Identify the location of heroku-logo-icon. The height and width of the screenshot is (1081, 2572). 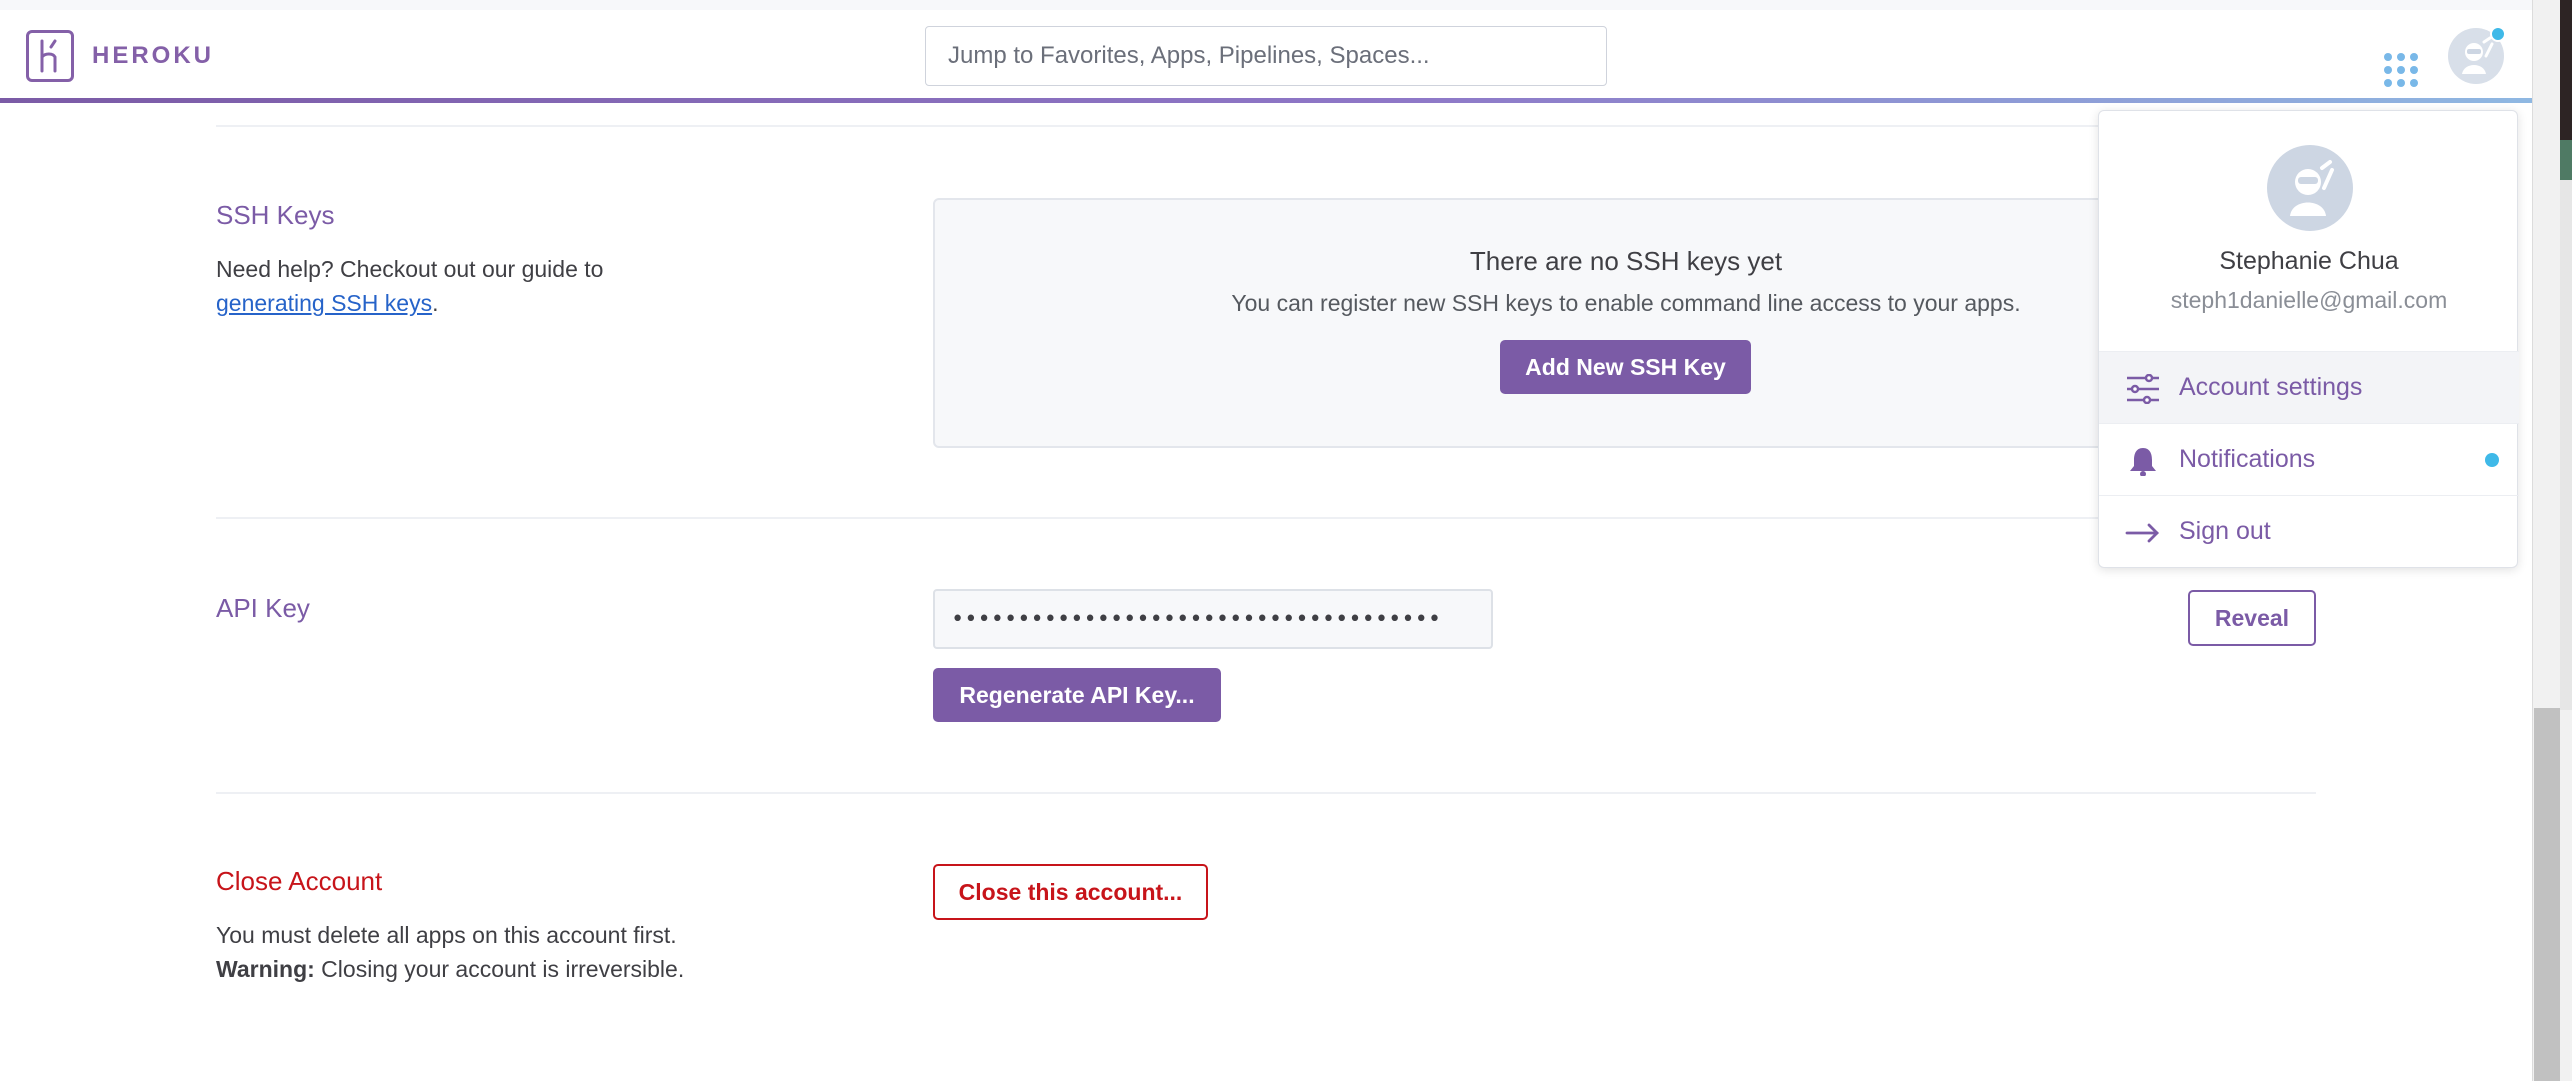
(50, 56).